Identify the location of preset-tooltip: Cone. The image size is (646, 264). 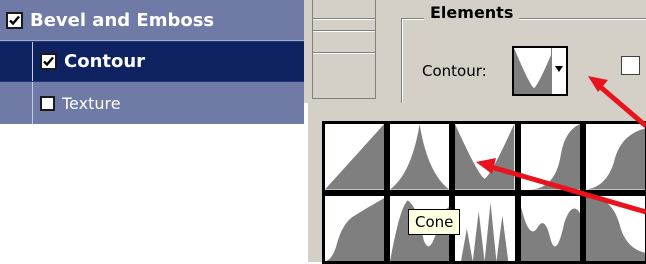
(434, 222).